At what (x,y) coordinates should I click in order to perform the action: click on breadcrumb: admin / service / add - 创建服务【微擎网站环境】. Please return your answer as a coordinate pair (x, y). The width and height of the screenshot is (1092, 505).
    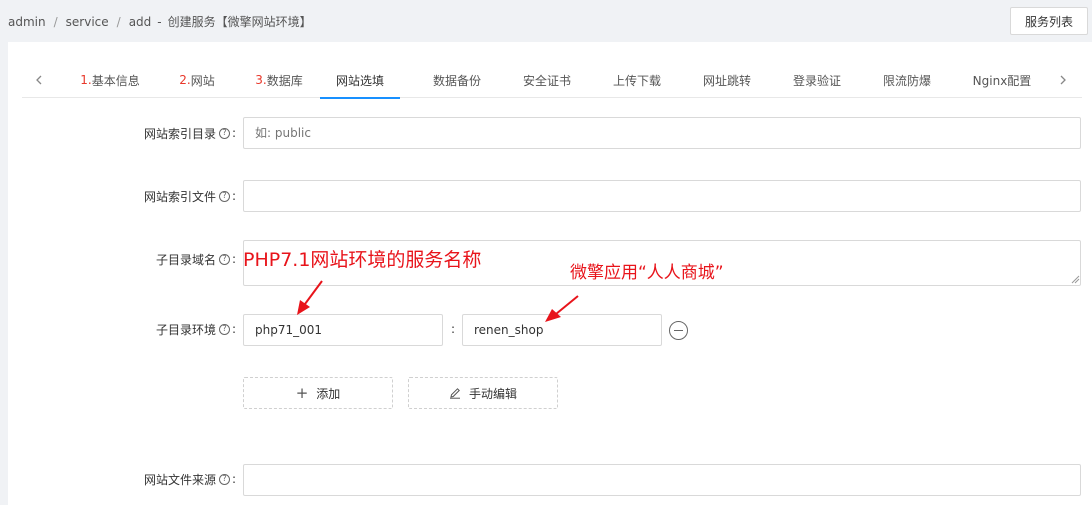
    Looking at the image, I should click on (160, 21).